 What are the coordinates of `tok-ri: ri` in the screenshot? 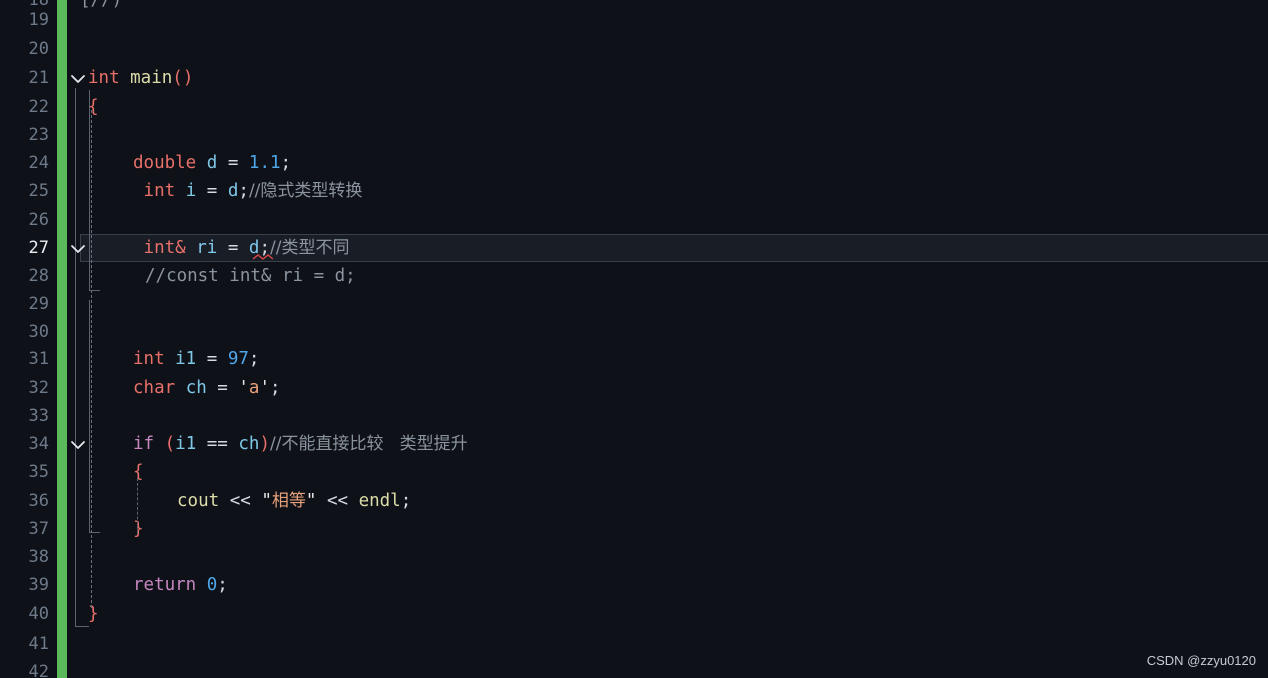 It's located at (201, 248).